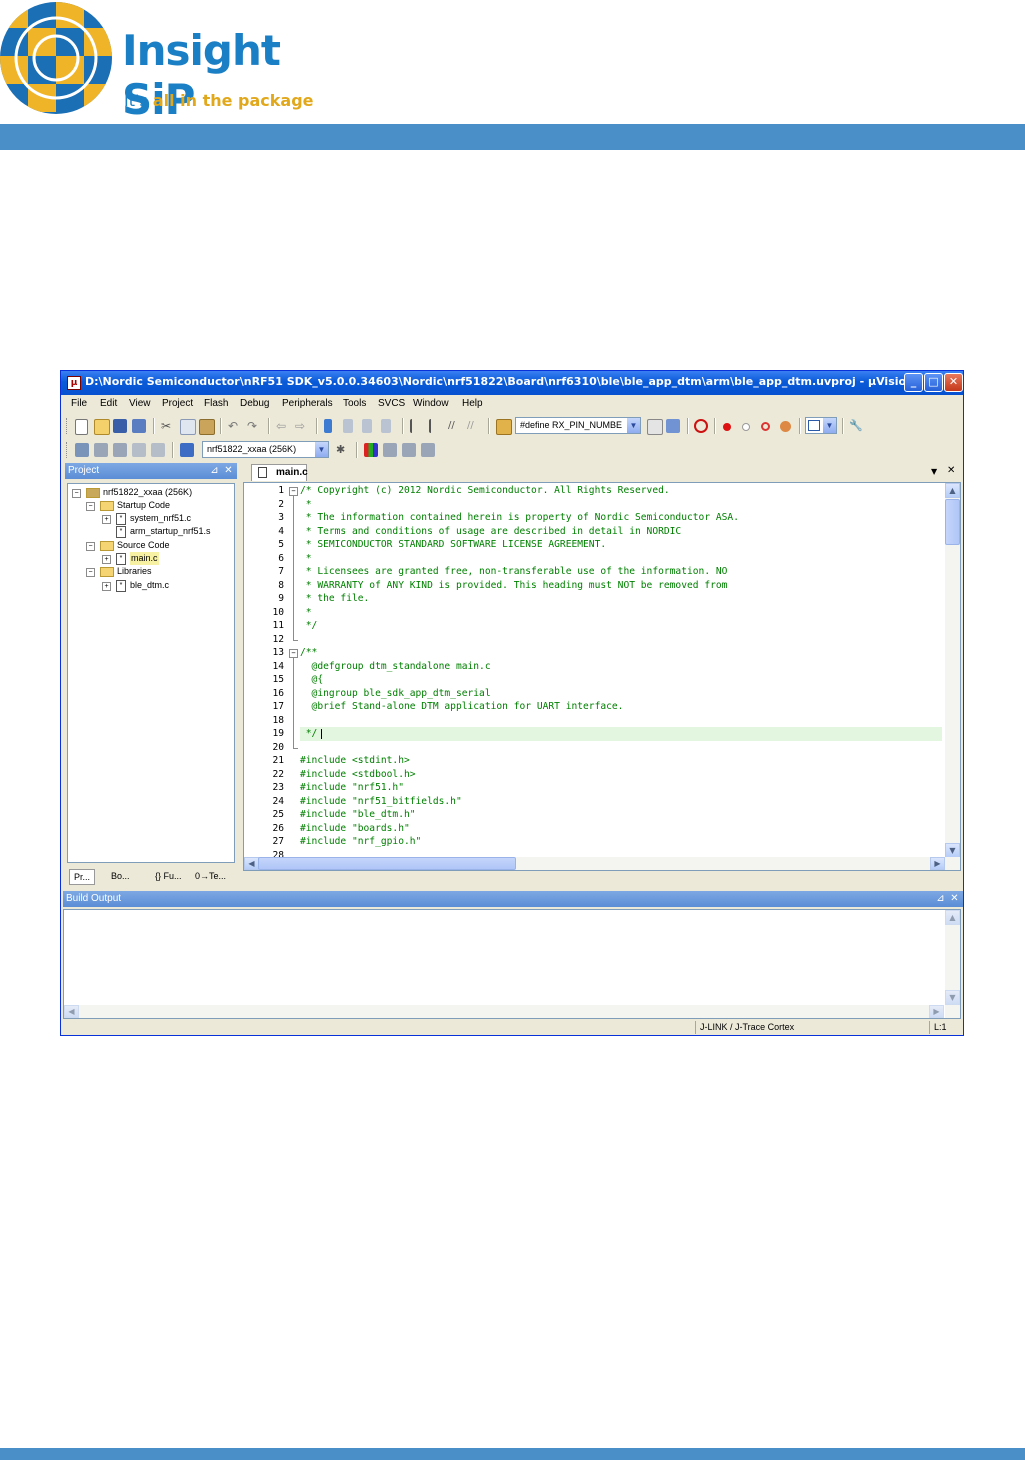 This screenshot has height=1460, width=1025. Describe the element at coordinates (512, 964) in the screenshot. I see `build-output-text: ▲ ▼ ◀ ▶` at that location.